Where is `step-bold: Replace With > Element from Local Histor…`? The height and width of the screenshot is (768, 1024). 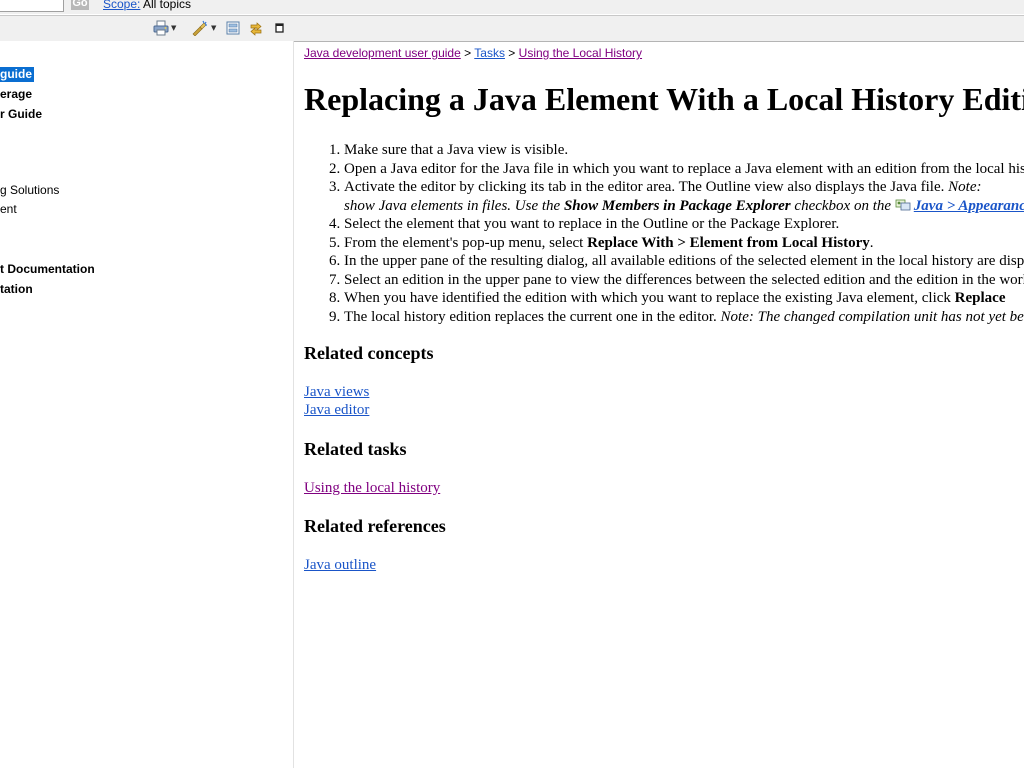 step-bold: Replace With > Element from Local Histor… is located at coordinates (728, 242).